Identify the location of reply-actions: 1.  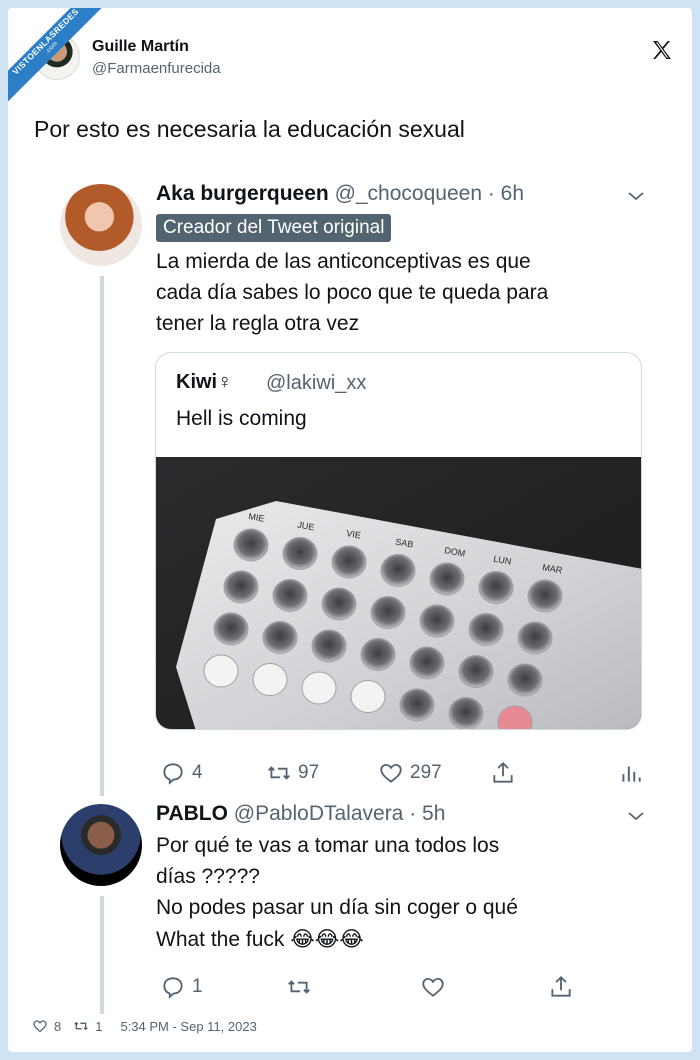
(401, 989).